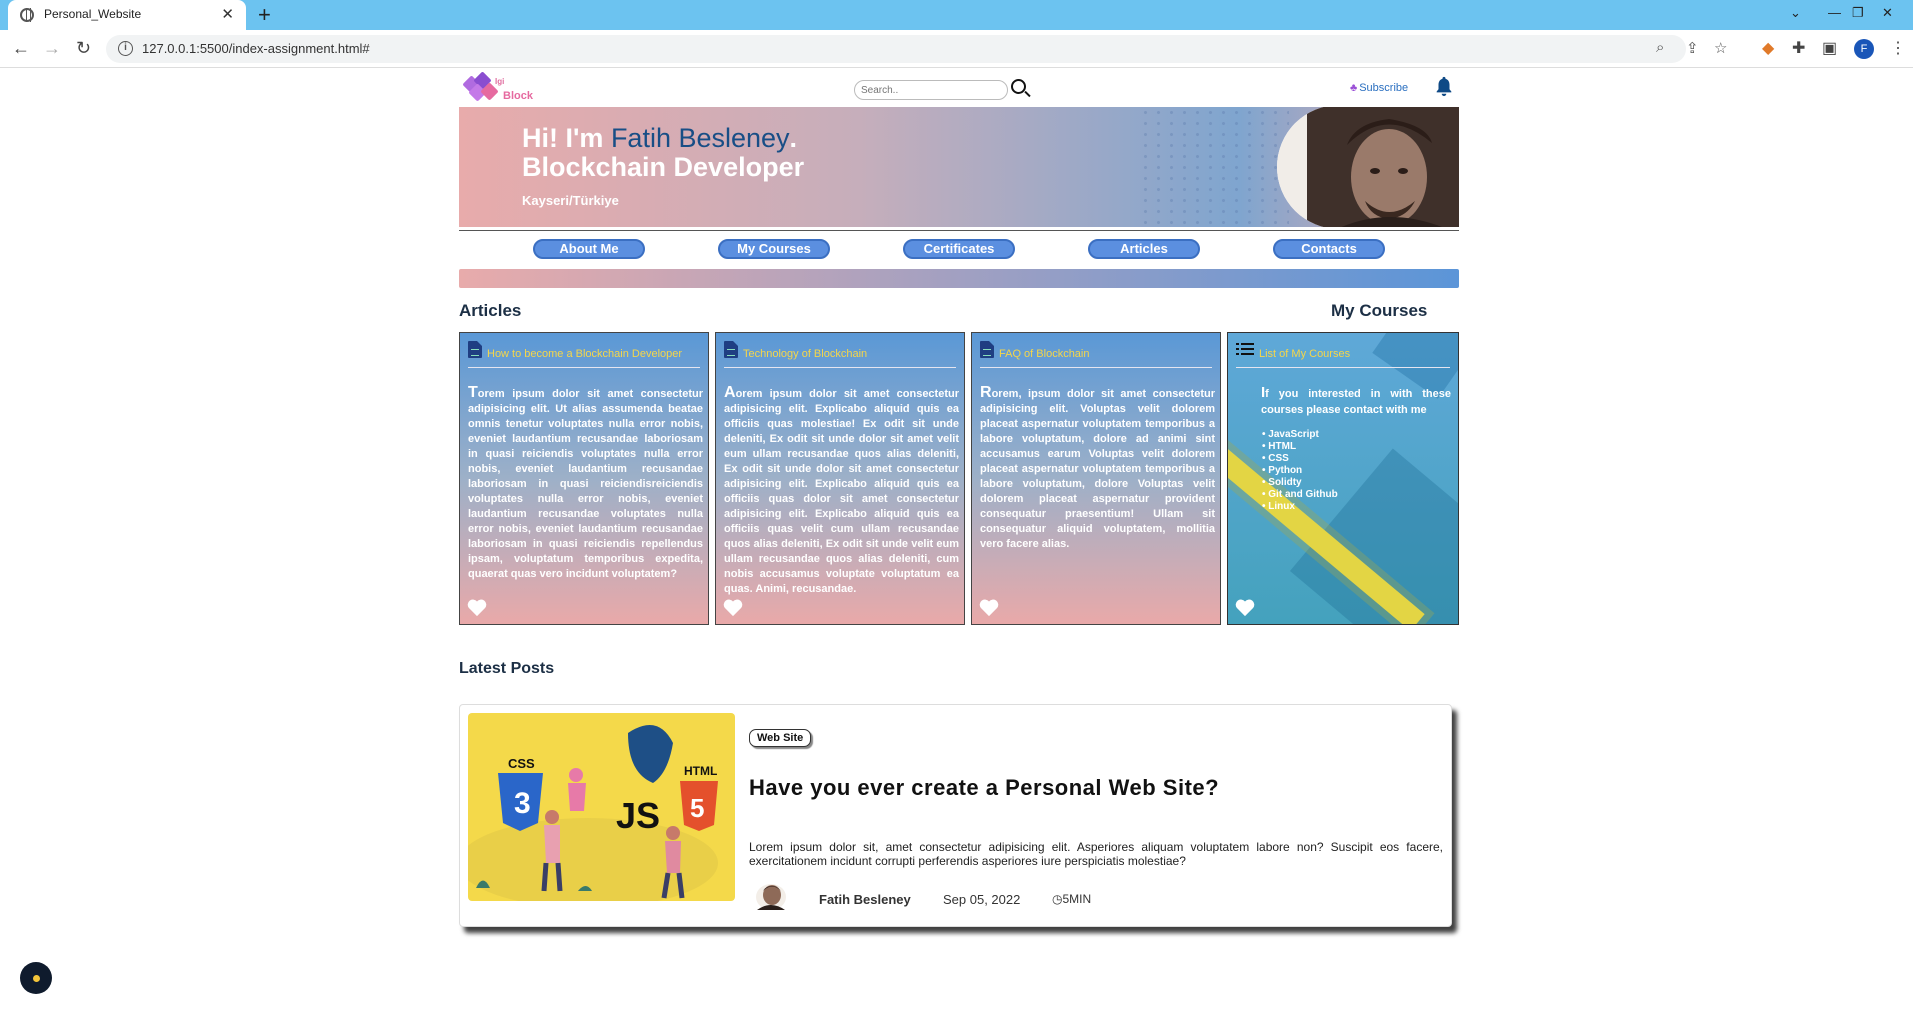 The image size is (1913, 1035). Describe the element at coordinates (1864, 49) in the screenshot. I see `profile-avatar: F` at that location.